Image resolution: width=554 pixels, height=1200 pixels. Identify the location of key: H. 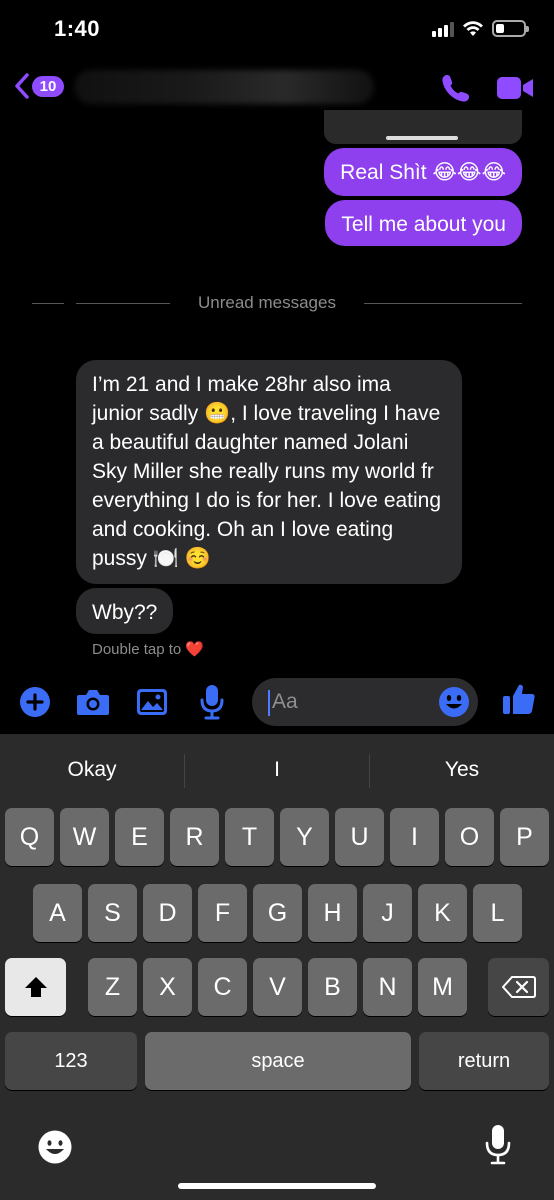
(332, 913).